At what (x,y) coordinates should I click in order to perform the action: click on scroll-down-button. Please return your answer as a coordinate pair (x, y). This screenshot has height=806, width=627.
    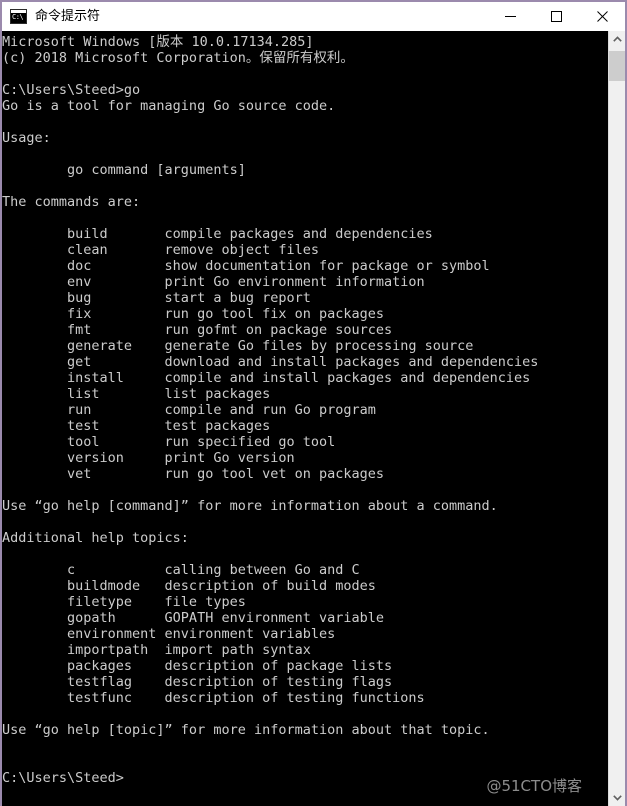
    Looking at the image, I should click on (617, 797).